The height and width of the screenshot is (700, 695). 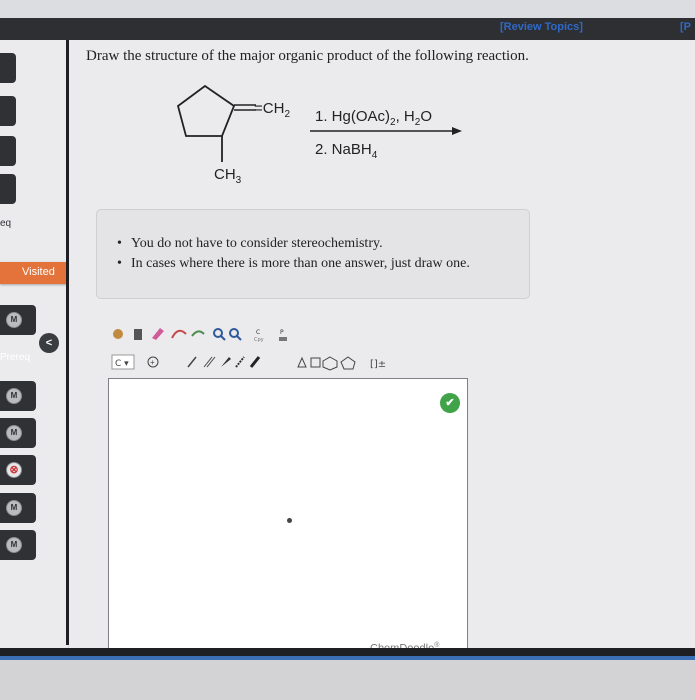 I want to click on charge-icon: +, so click(x=153, y=362).